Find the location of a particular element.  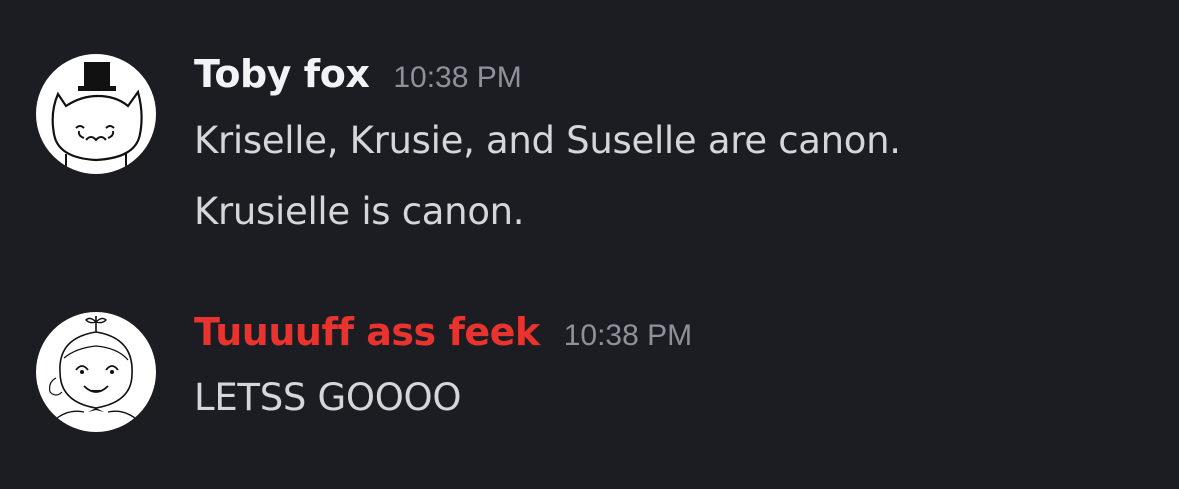

message-header: Tuuuuff ass feek 10:38 PM is located at coordinates (443, 332).